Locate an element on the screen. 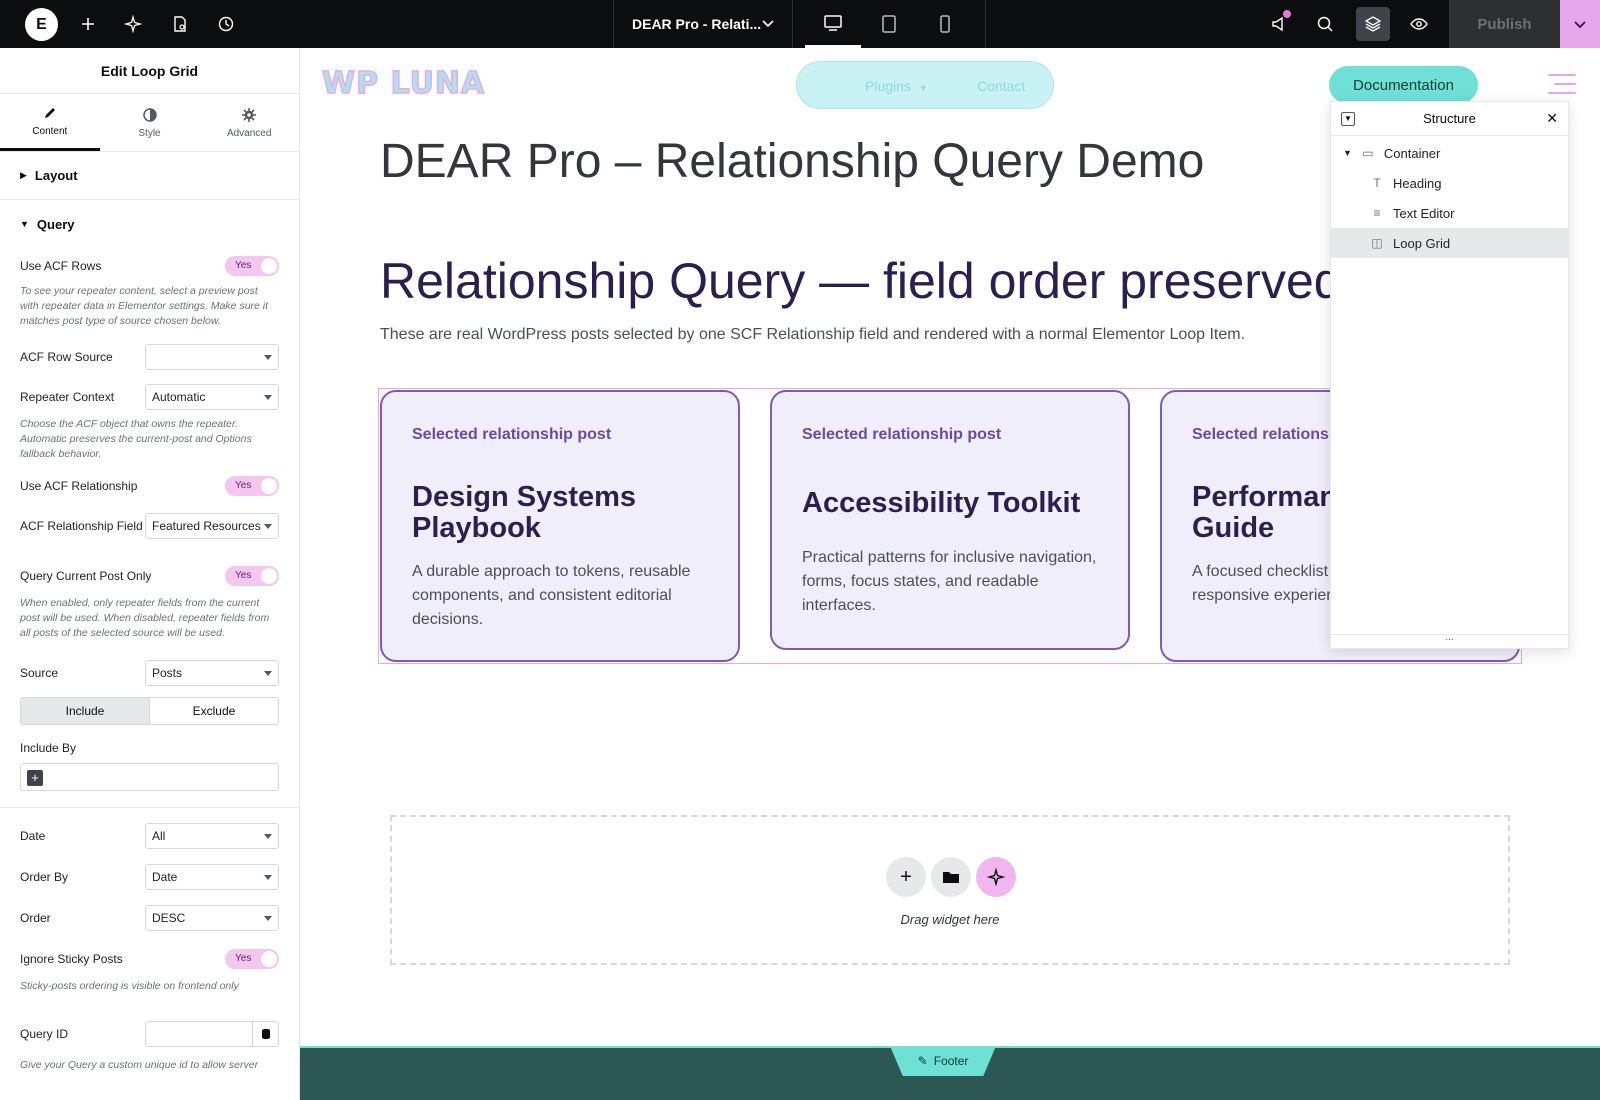 Image resolution: width=1600 pixels, height=1100 pixels. elementor-logo-icon: E is located at coordinates (41, 24).